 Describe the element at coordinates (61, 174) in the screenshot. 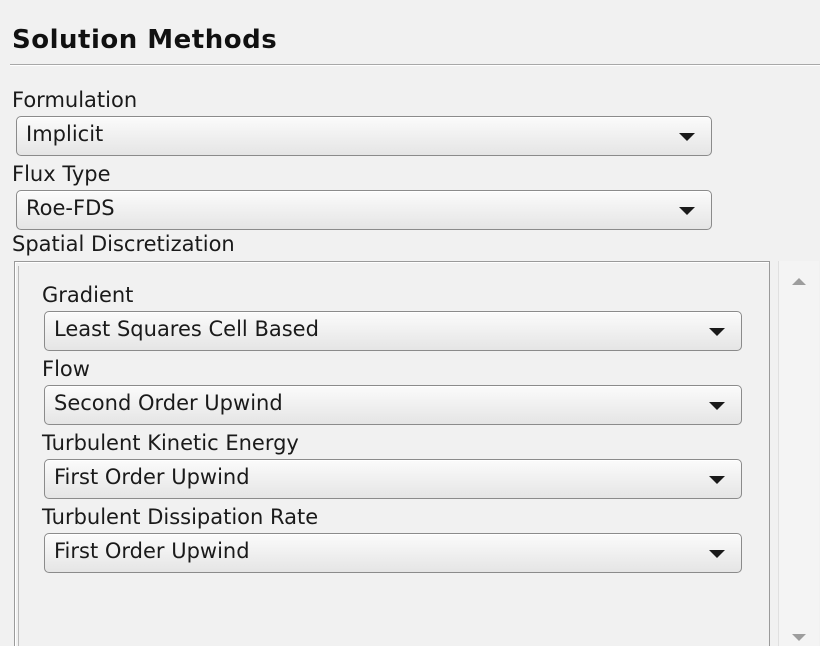

I see `flux-type-label: Flux Type` at that location.